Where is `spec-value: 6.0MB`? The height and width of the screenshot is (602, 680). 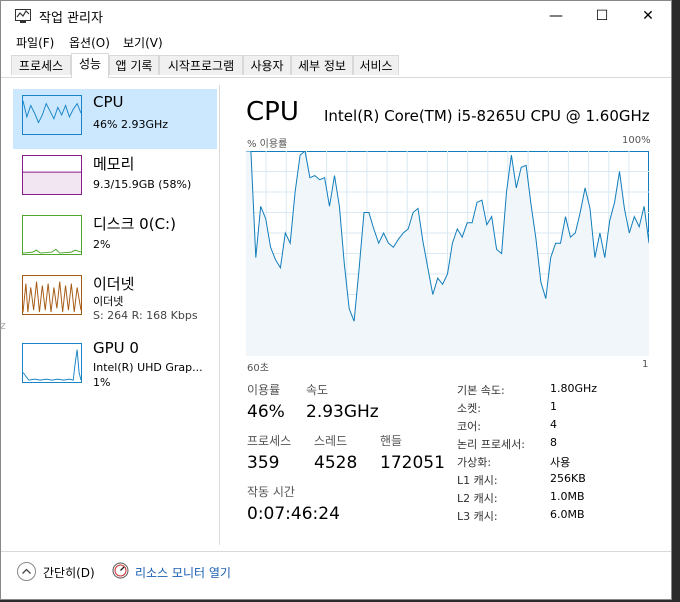 spec-value: 6.0MB is located at coordinates (567, 514).